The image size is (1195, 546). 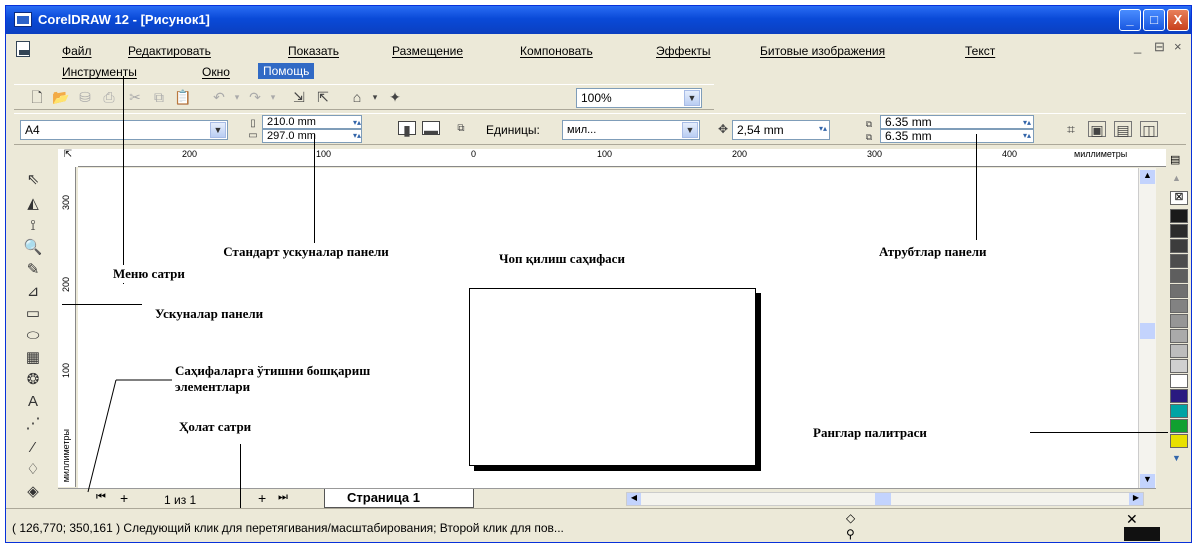 I want to click on no-fill-swatch: ⊠, so click(x=1179, y=198).